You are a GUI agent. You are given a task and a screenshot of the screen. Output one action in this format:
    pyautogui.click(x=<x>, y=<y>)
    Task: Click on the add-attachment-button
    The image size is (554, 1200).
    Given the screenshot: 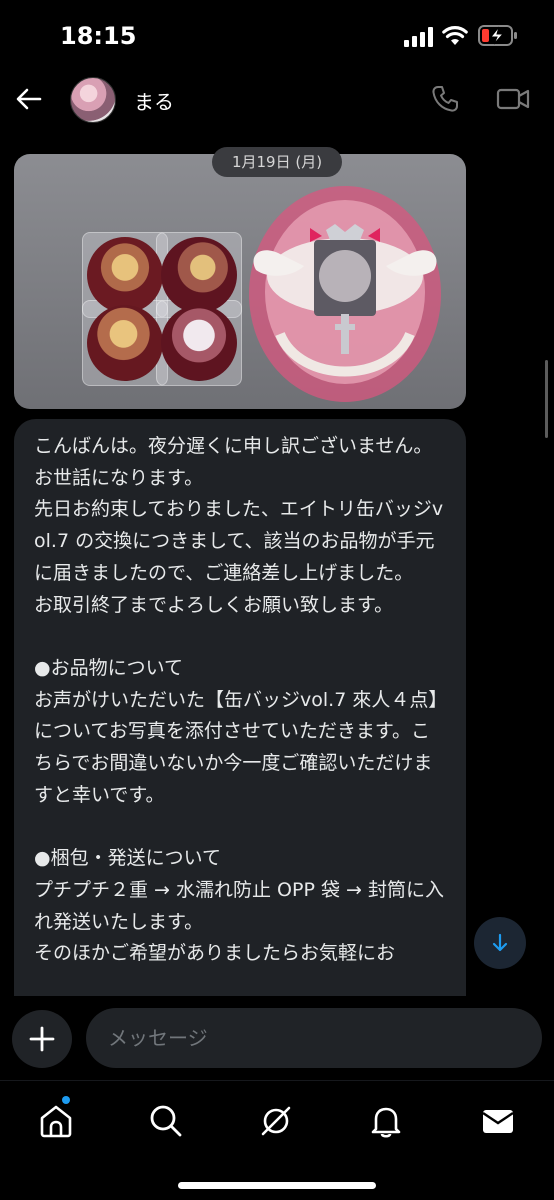 What is the action you would take?
    pyautogui.click(x=42, y=1039)
    